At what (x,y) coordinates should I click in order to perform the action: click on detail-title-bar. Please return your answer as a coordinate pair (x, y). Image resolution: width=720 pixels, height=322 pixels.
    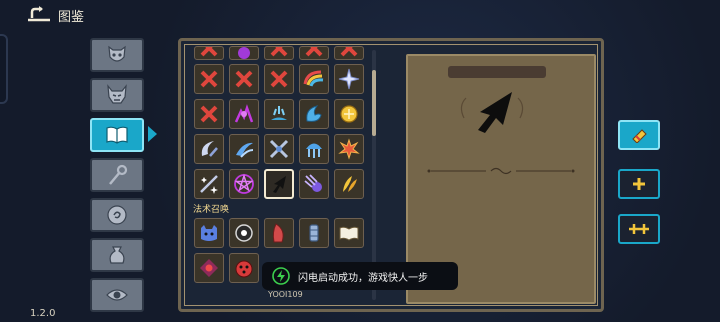
    Looking at the image, I should click on (497, 72).